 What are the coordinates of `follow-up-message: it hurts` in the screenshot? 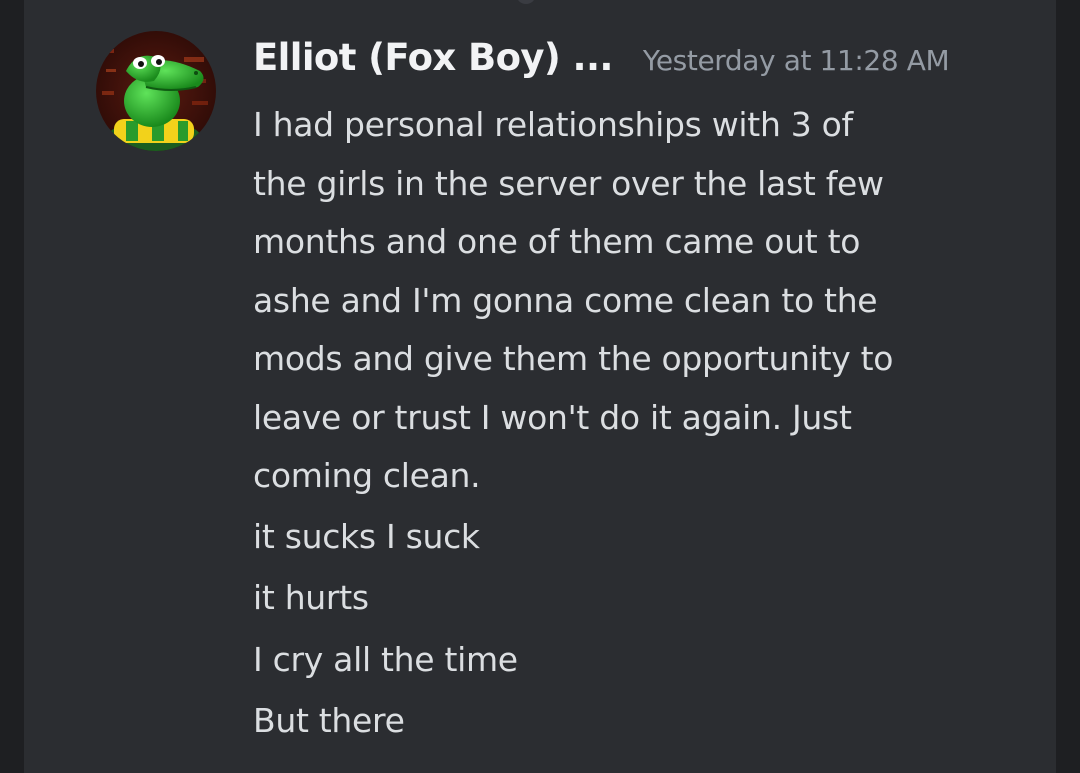 It's located at (311, 597).